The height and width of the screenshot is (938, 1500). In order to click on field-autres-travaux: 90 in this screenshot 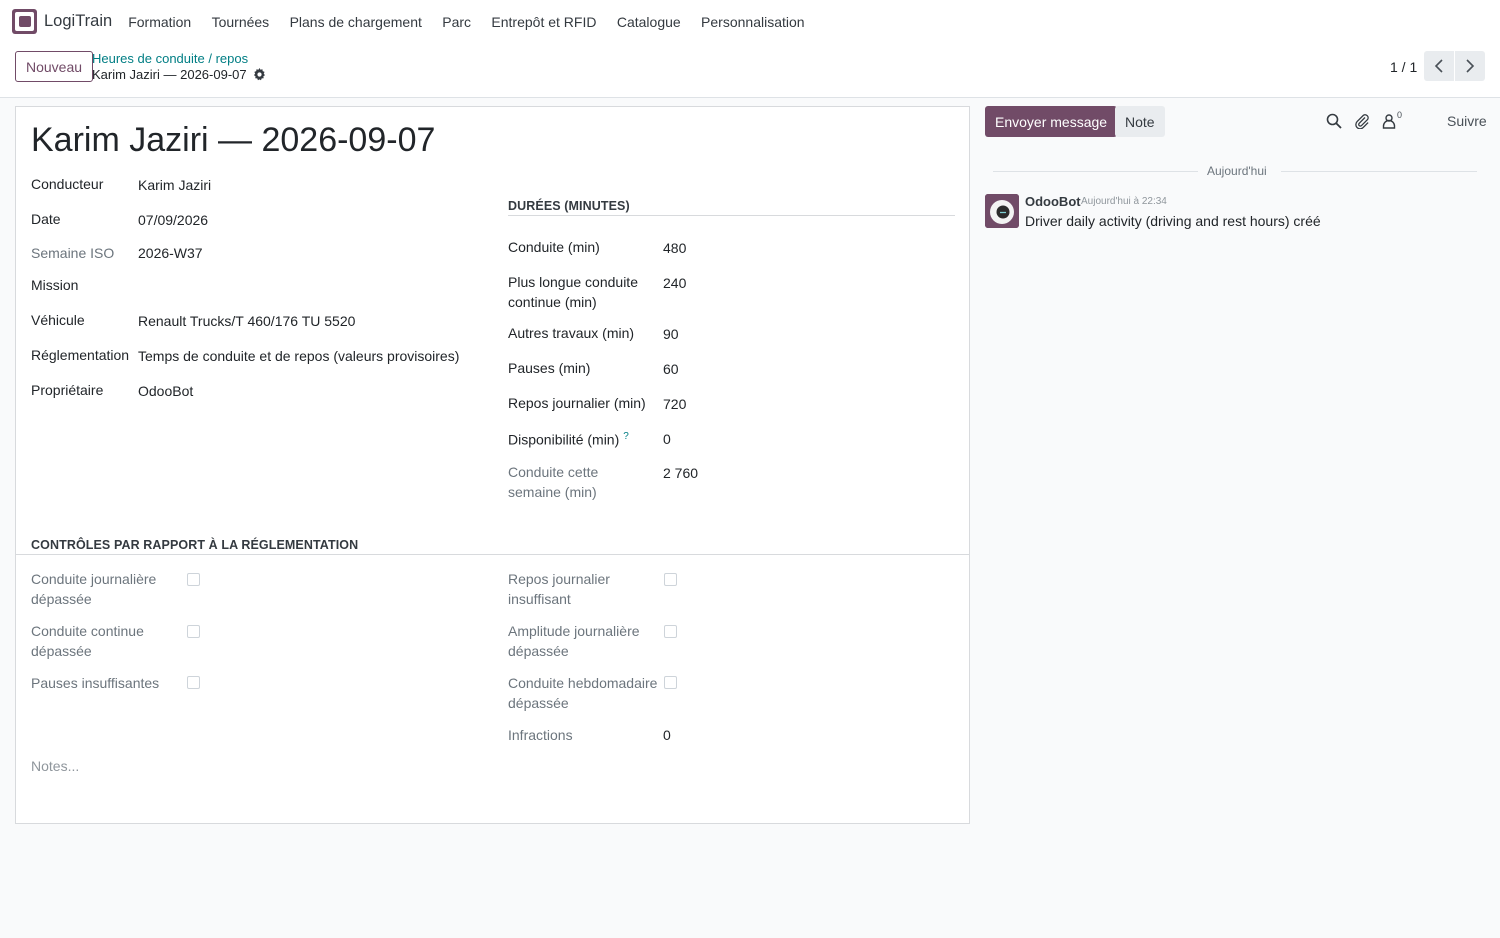, I will do `click(671, 334)`.